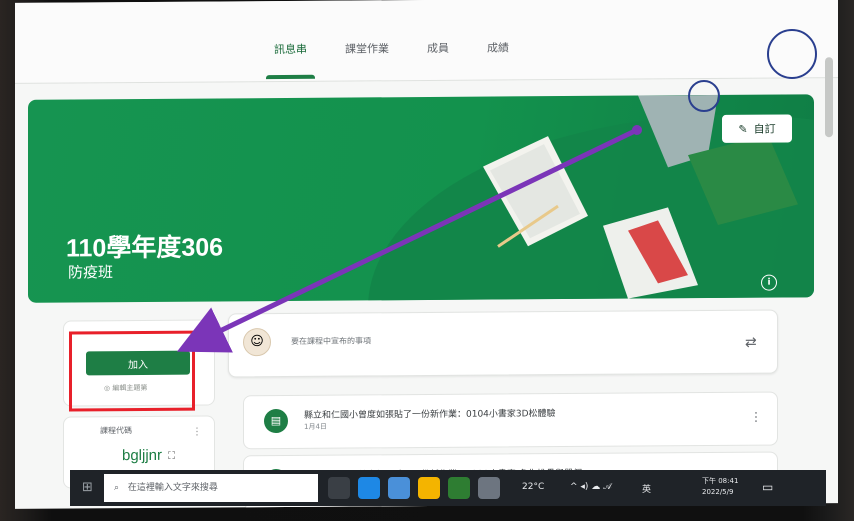 The width and height of the screenshot is (854, 521). Describe the element at coordinates (369, 488) in the screenshot. I see `edge-icon` at that location.